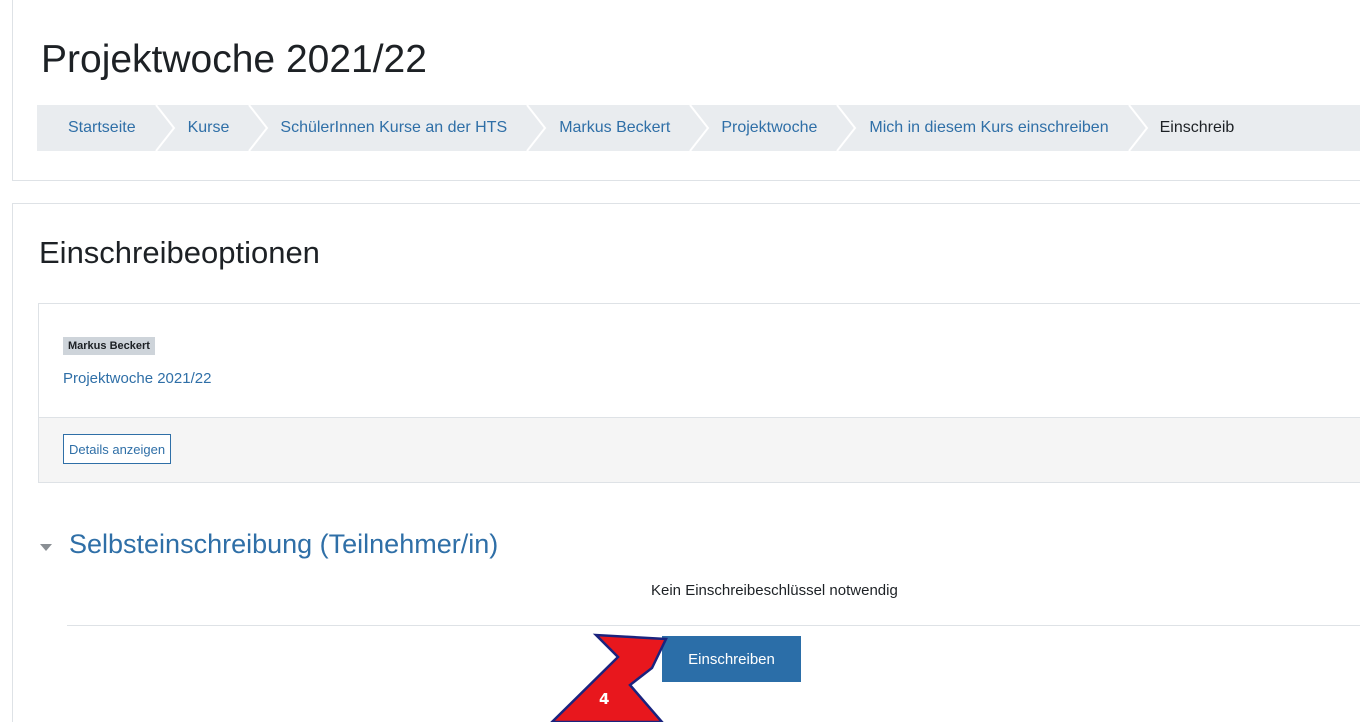 This screenshot has width=1360, height=722. Describe the element at coordinates (1197, 127) in the screenshot. I see `breadcrumb-item-current: Einschreib` at that location.